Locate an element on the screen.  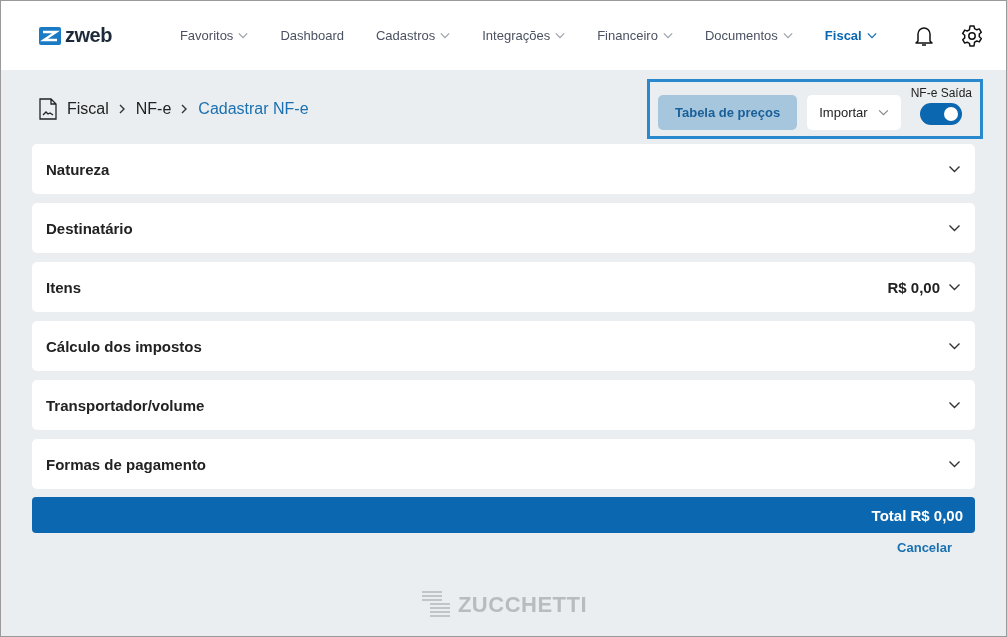
nav-menu-item: Fiscal is located at coordinates (850, 35).